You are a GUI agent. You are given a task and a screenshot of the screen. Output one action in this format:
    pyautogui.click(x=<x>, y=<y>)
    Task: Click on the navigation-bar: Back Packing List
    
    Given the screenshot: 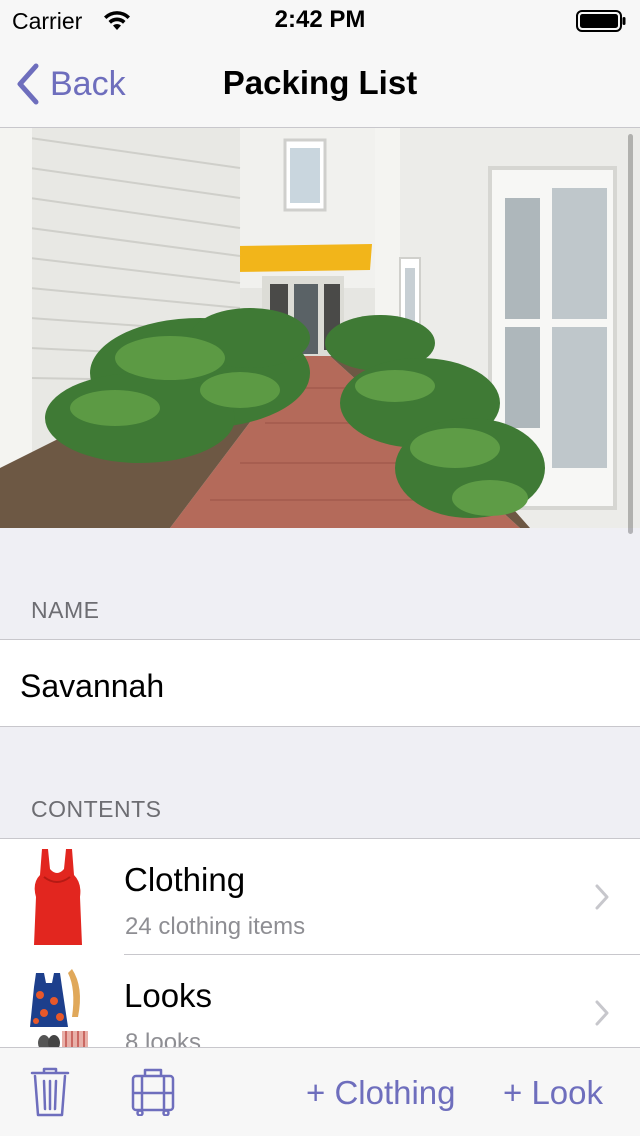 What is the action you would take?
    pyautogui.click(x=320, y=84)
    